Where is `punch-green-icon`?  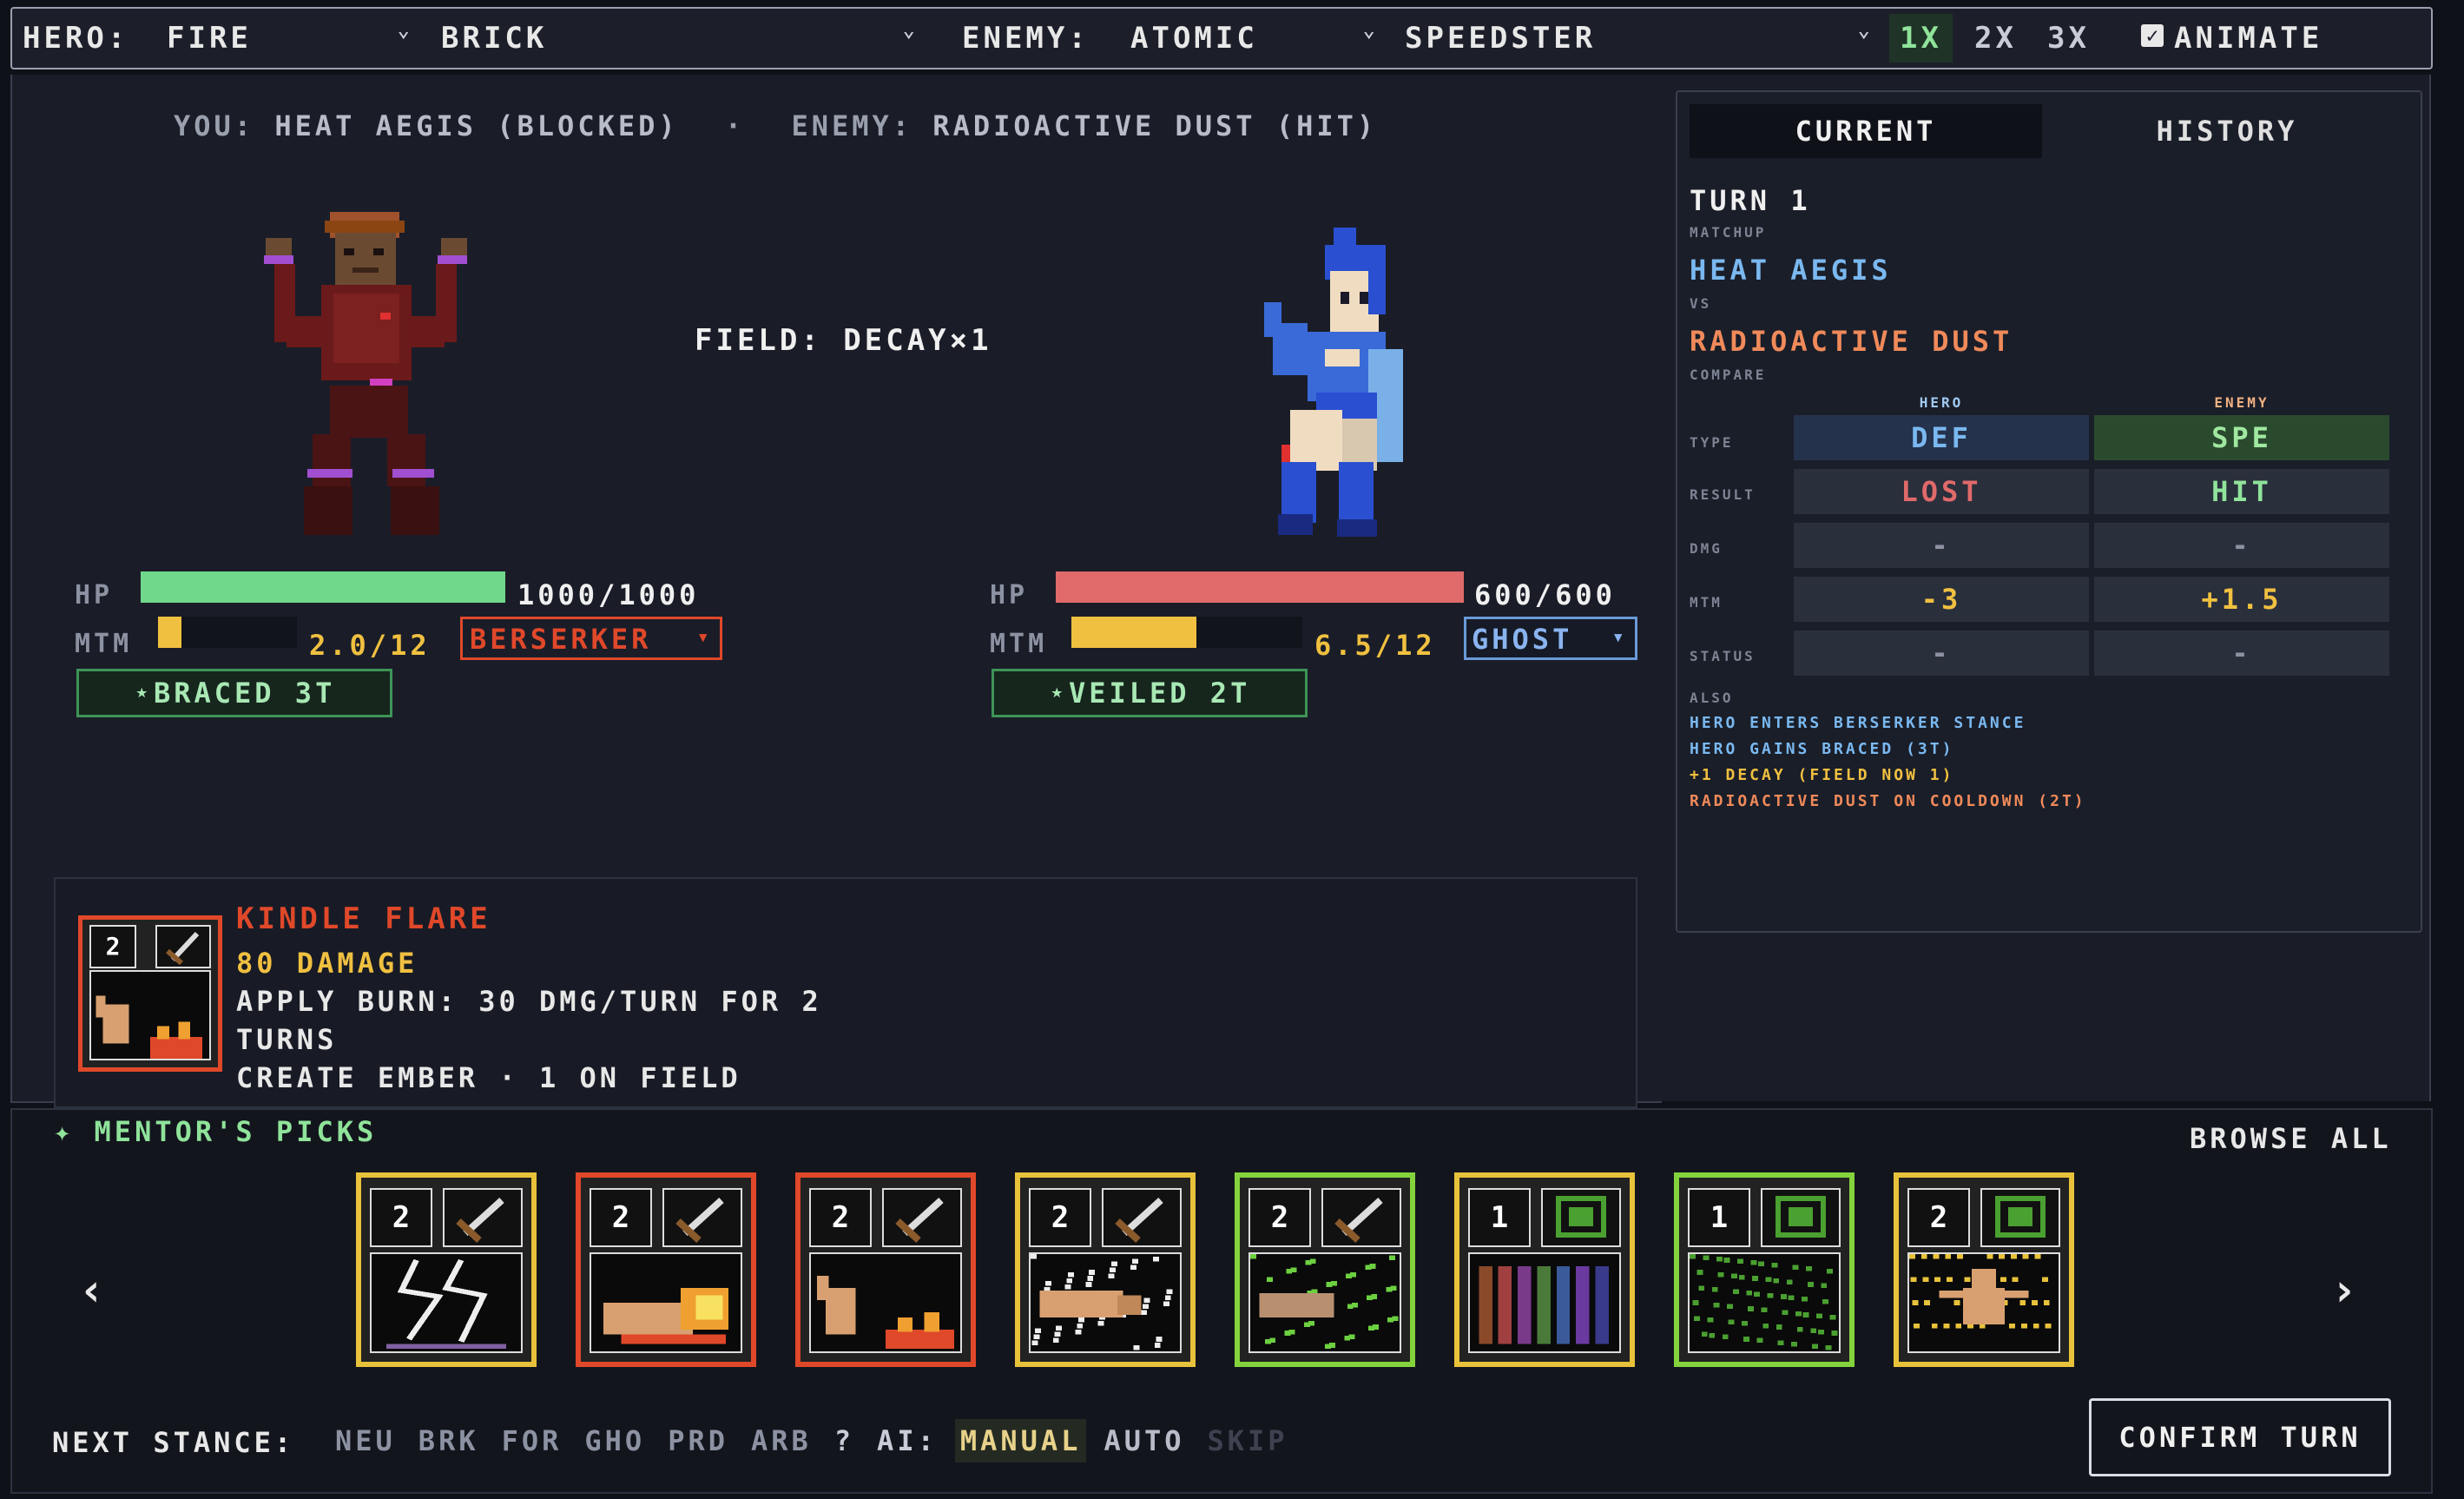 punch-green-icon is located at coordinates (1324, 1302).